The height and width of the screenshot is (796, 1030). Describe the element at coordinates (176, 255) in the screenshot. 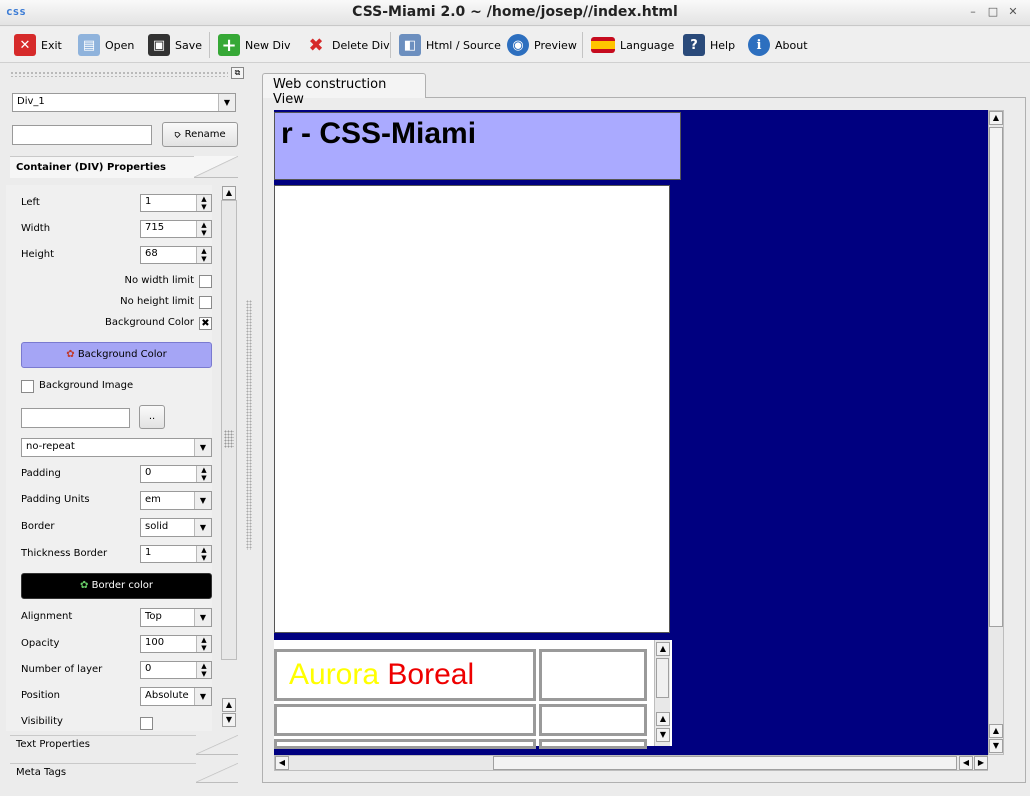

I see `height-spinbox: 68 ▲ ▼` at that location.